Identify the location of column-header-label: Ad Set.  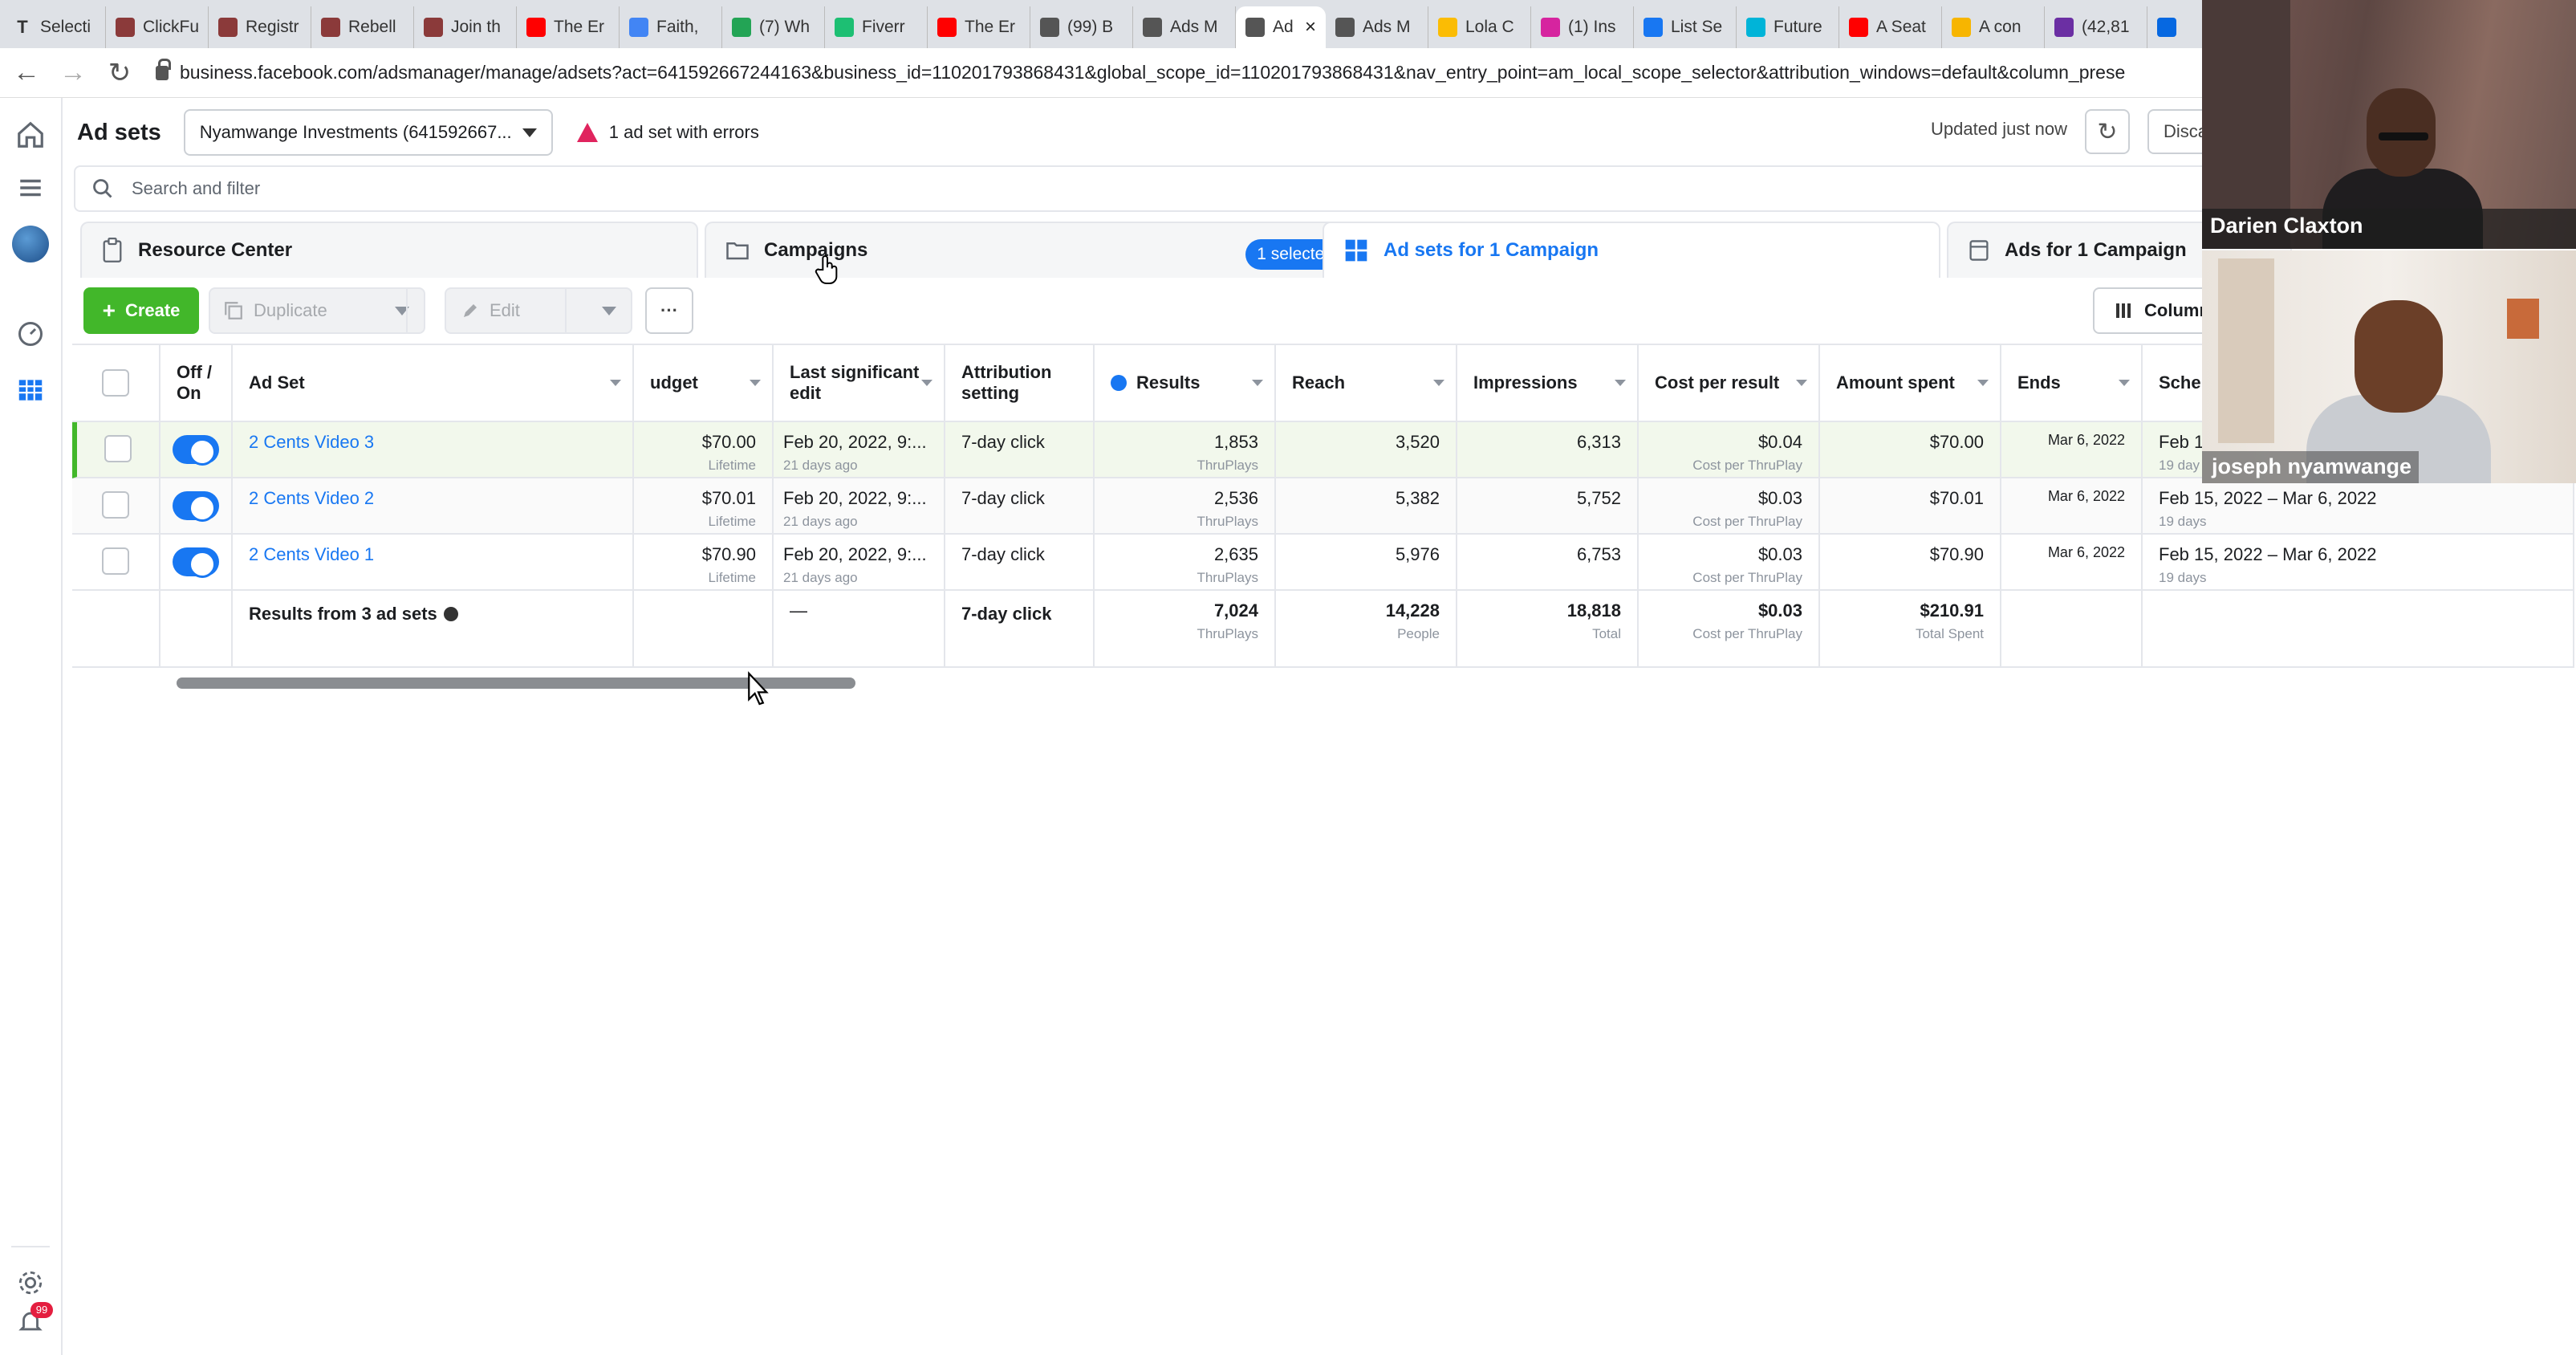
(277, 382).